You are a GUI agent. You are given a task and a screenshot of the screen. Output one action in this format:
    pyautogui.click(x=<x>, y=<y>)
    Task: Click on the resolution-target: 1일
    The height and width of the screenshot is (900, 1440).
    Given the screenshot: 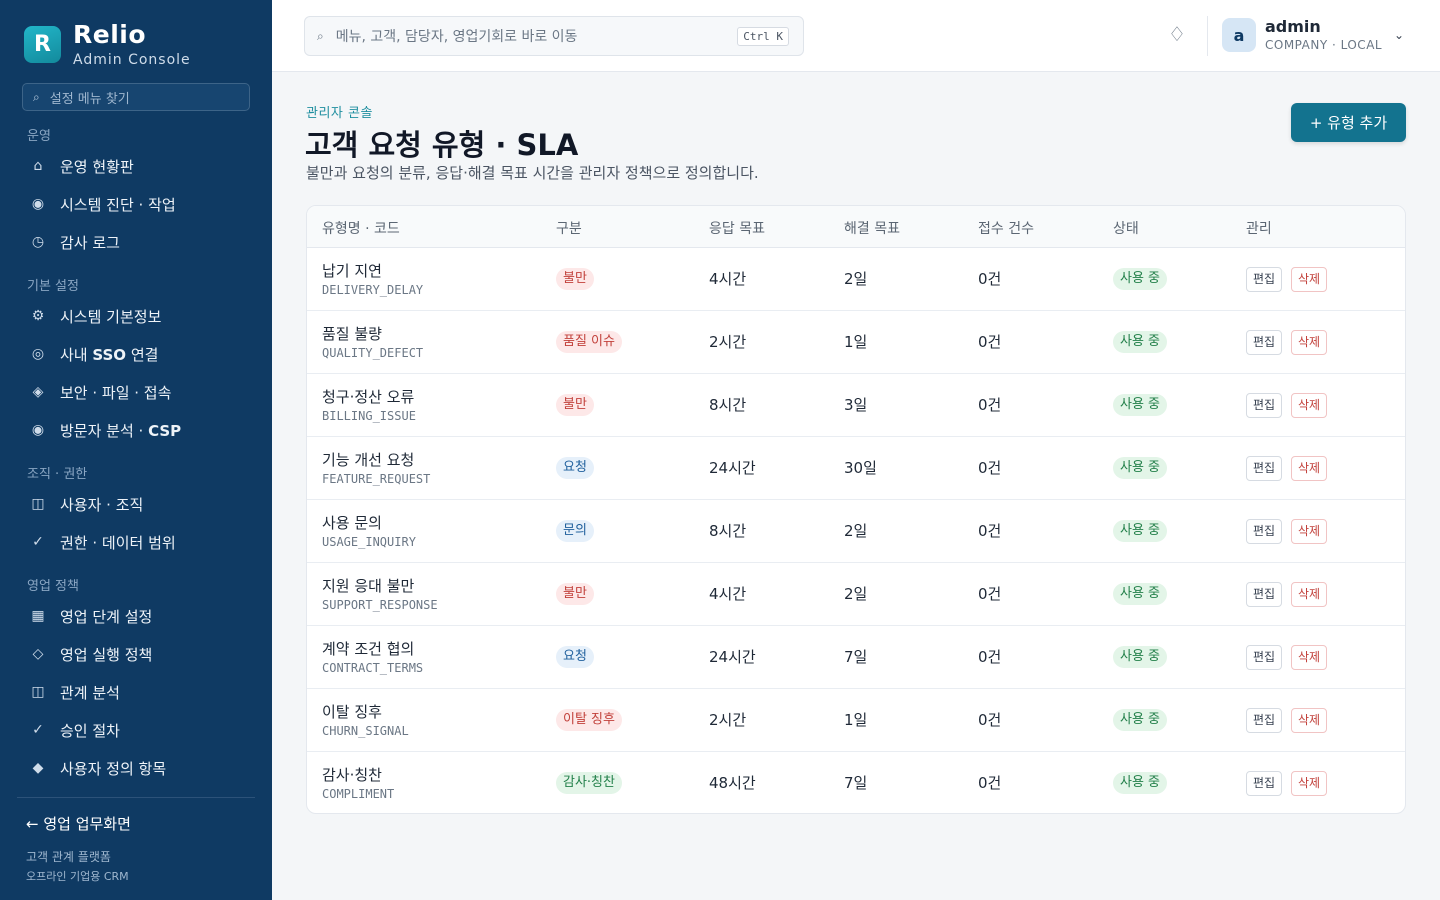 What is the action you would take?
    pyautogui.click(x=856, y=342)
    